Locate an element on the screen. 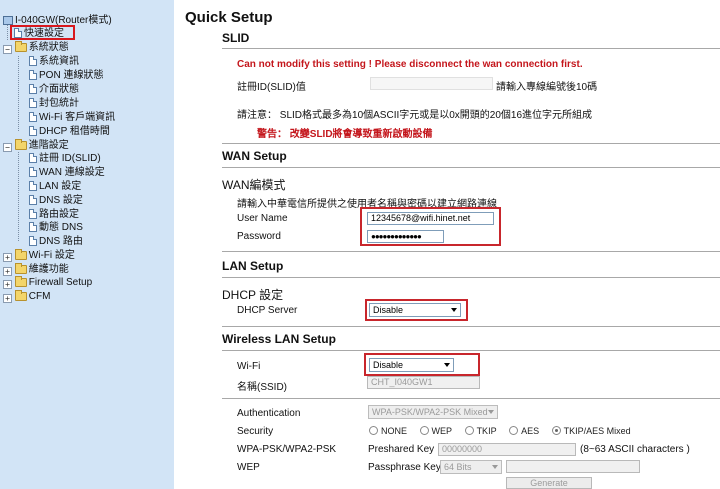 The width and height of the screenshot is (720, 489). slid-value-hint: 請輸入專線編號後10碼 is located at coordinates (547, 87).